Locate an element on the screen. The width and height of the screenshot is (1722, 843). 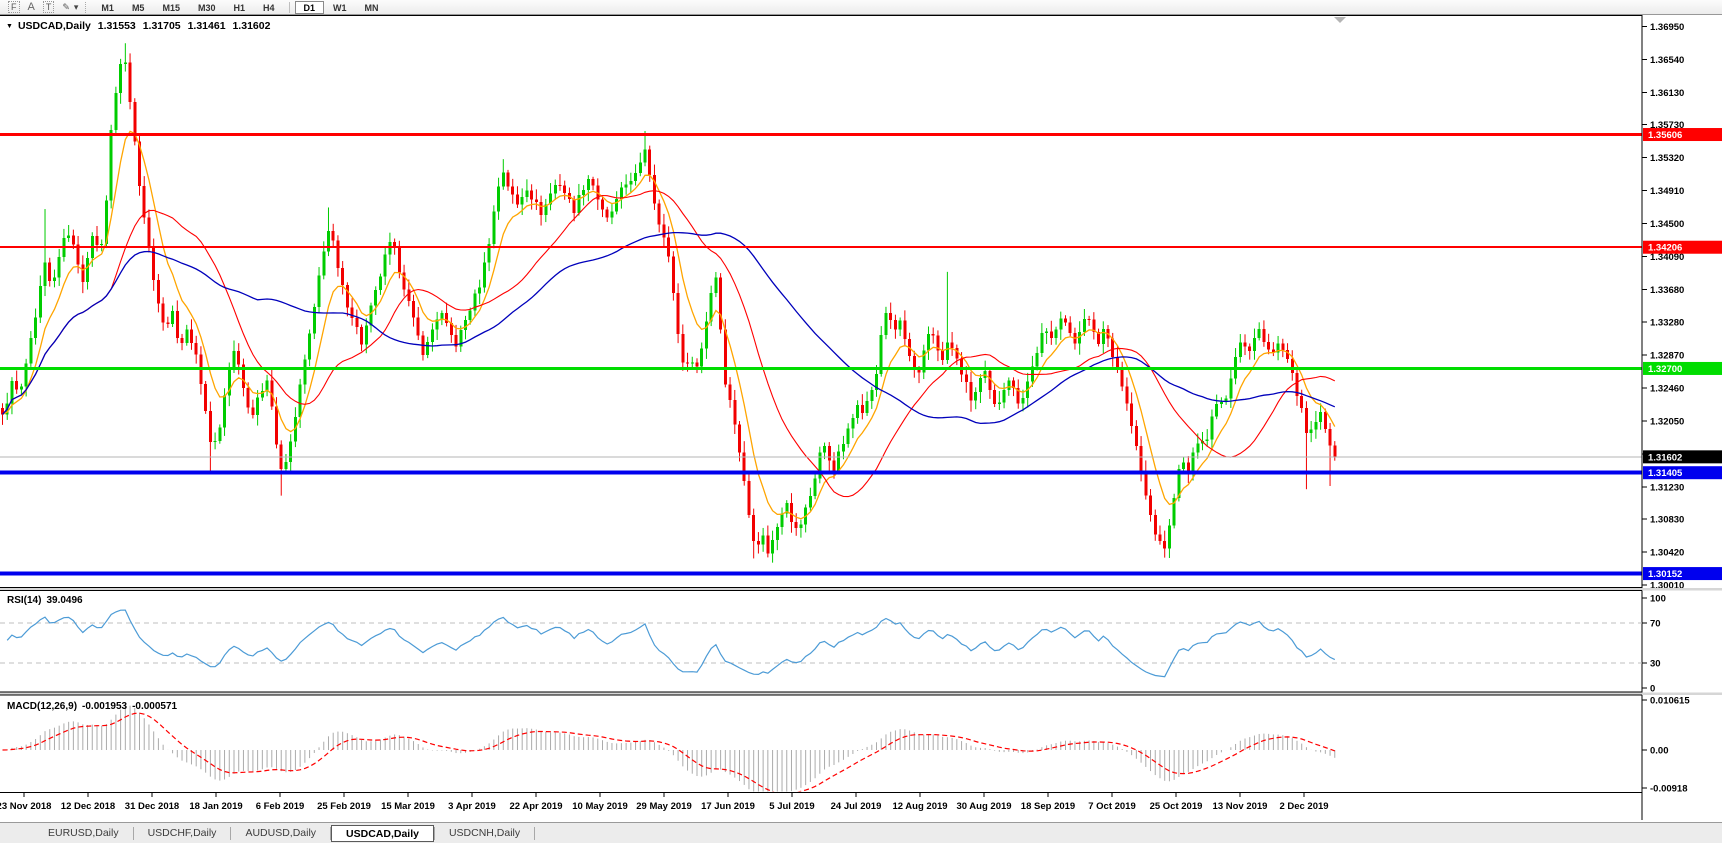
svg-text: 6 Feb 2019 is located at coordinates (280, 806).